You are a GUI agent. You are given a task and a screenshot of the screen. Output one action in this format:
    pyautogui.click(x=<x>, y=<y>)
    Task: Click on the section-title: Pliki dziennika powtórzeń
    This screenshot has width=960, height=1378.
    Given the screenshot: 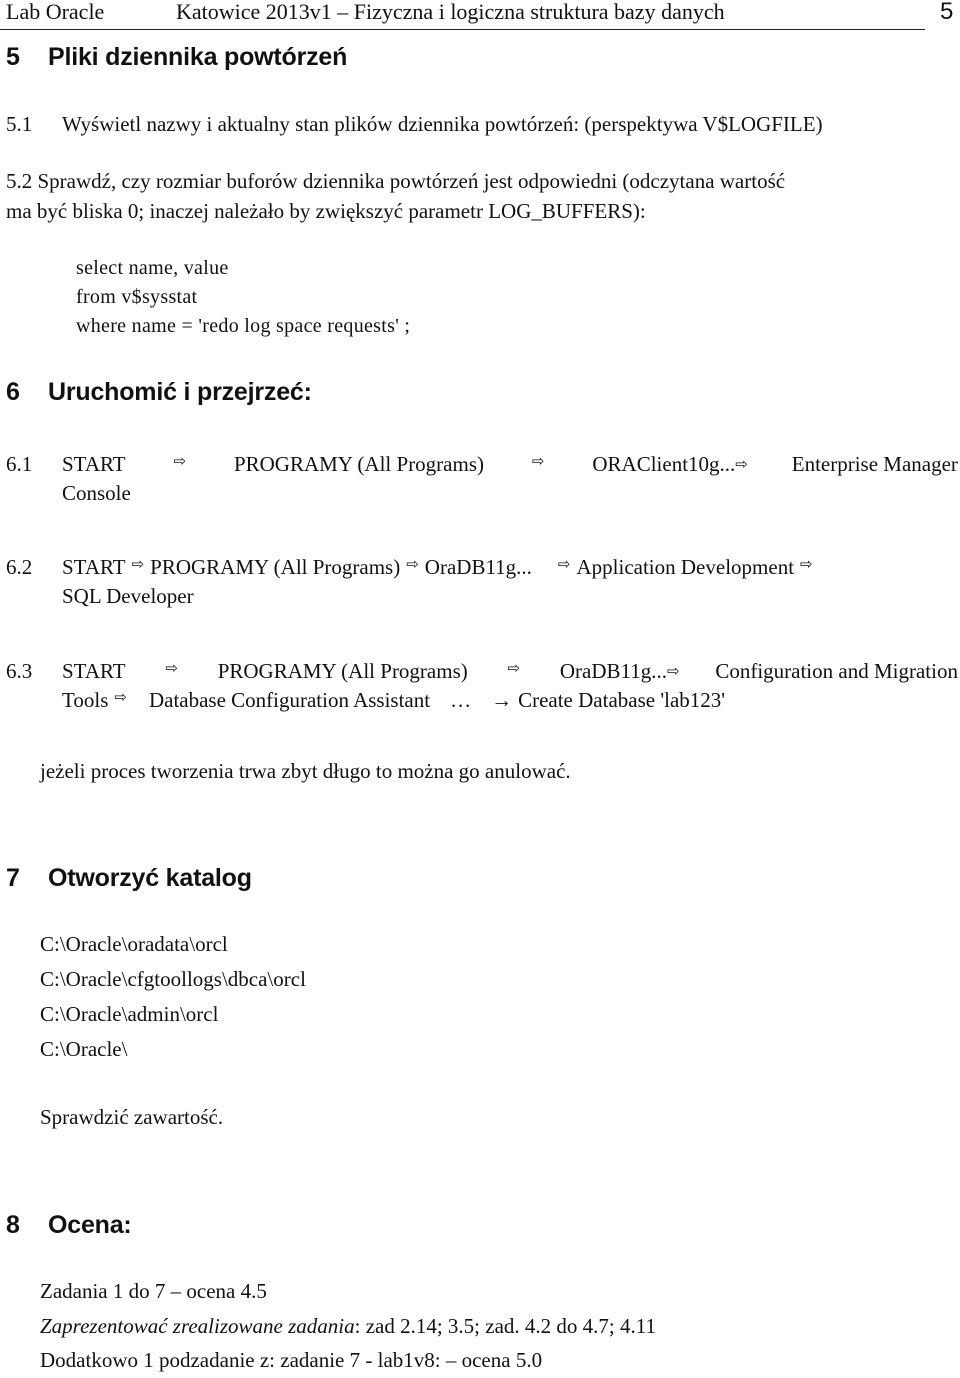 What is the action you would take?
    pyautogui.click(x=198, y=57)
    